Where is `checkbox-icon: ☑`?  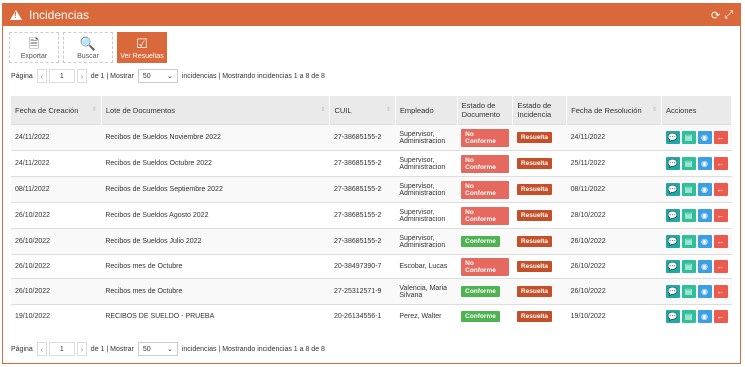 checkbox-icon: ☑ is located at coordinates (142, 43).